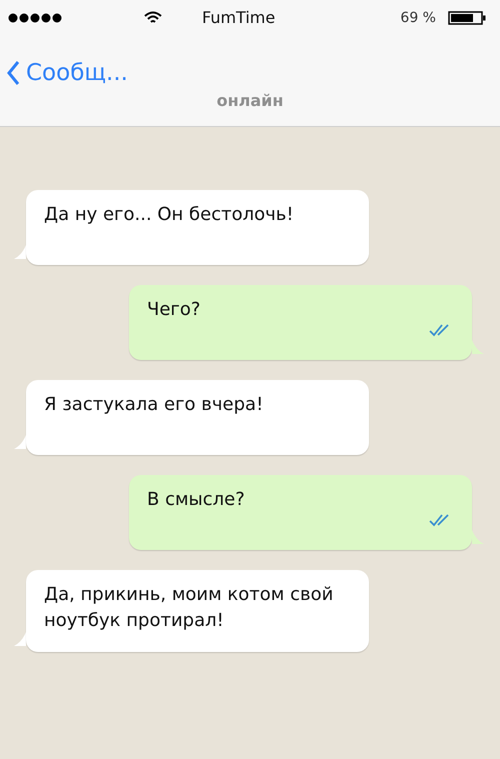 The image size is (500, 759). Describe the element at coordinates (418, 18) in the screenshot. I see `battery-percent: 69 %` at that location.